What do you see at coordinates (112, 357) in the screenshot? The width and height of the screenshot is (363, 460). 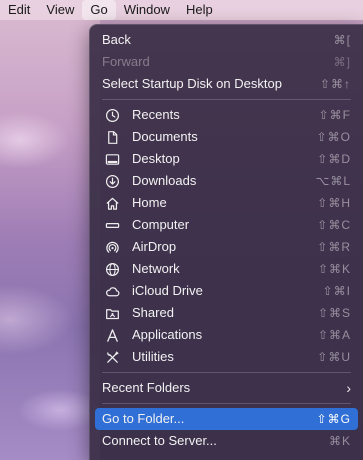 I see `utilities-icon` at bounding box center [112, 357].